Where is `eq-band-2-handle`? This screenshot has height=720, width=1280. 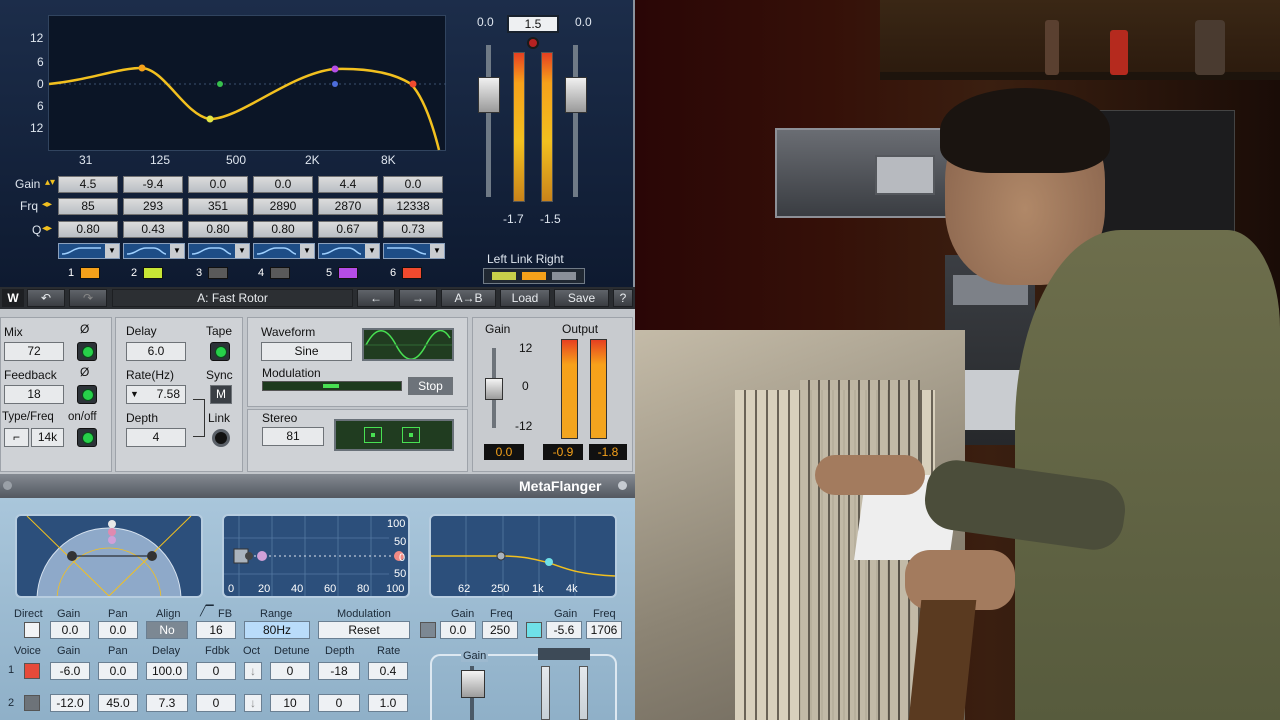
eq-band-2-handle is located at coordinates (210, 119).